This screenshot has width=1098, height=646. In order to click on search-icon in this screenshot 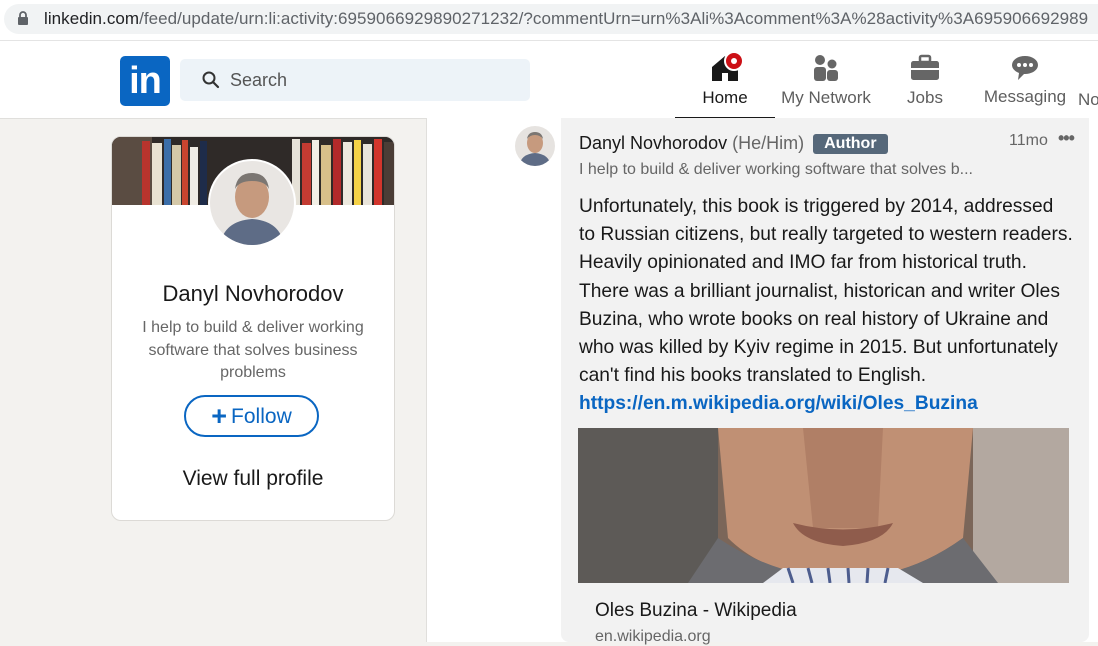, I will do `click(211, 80)`.